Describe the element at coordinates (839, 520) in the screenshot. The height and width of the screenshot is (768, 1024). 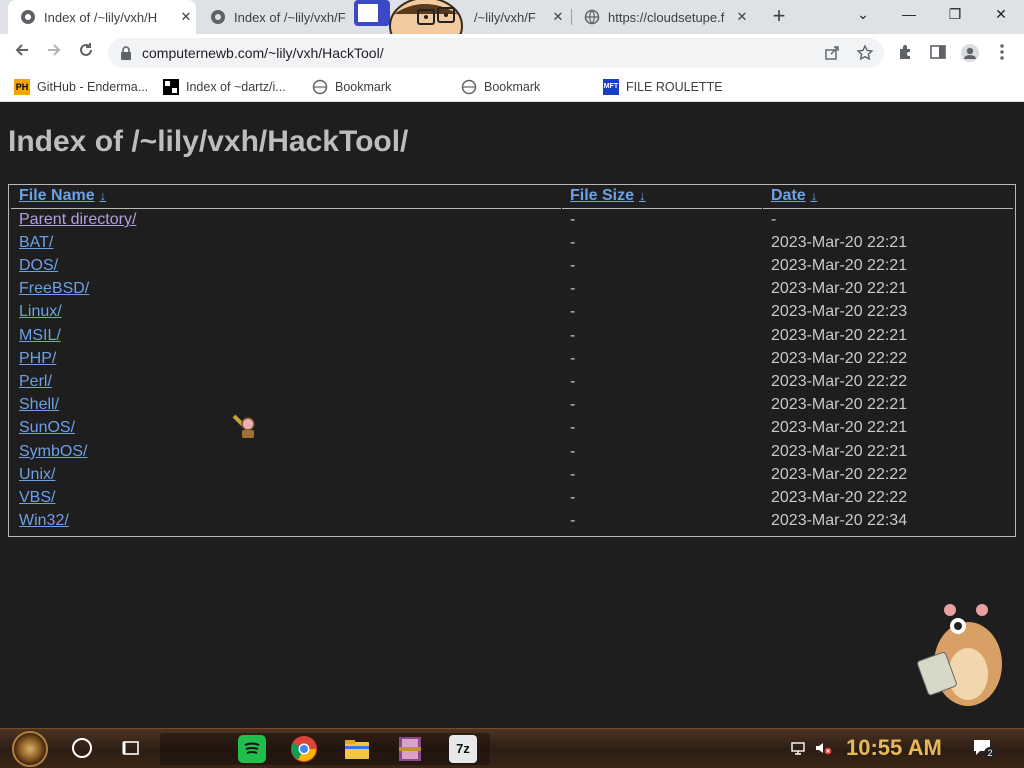
I see `file-date: 2023-Mar-20 22:34` at that location.